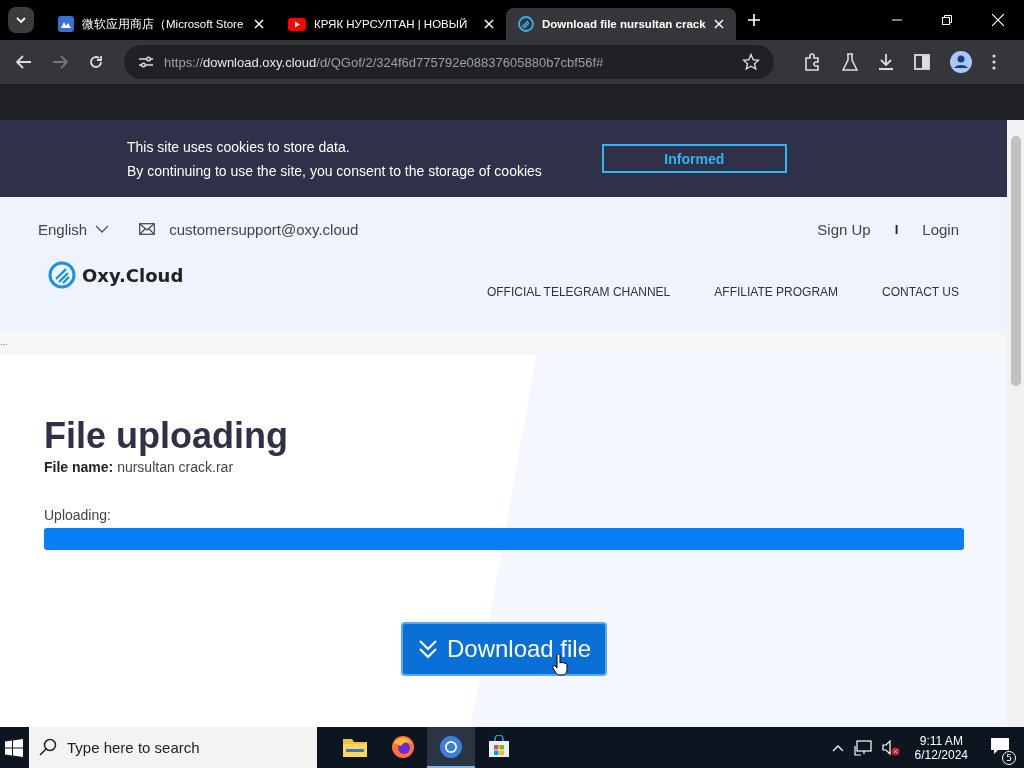 Image resolution: width=1024 pixels, height=768 pixels. Describe the element at coordinates (850, 62) in the screenshot. I see `flask-icon` at that location.